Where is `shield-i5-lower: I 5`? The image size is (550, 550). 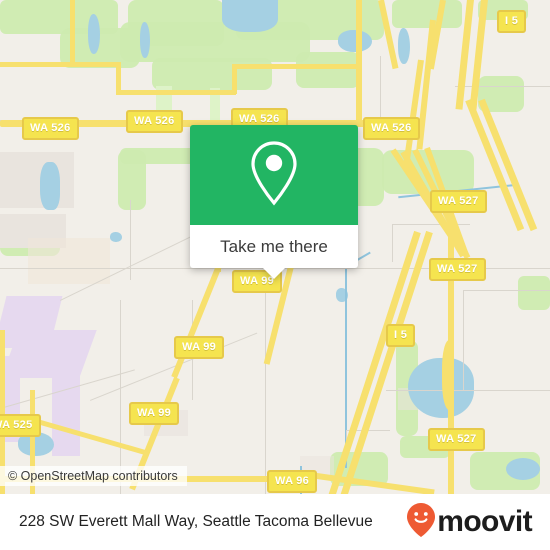
shield-i5-lower: I 5 is located at coordinates (401, 335).